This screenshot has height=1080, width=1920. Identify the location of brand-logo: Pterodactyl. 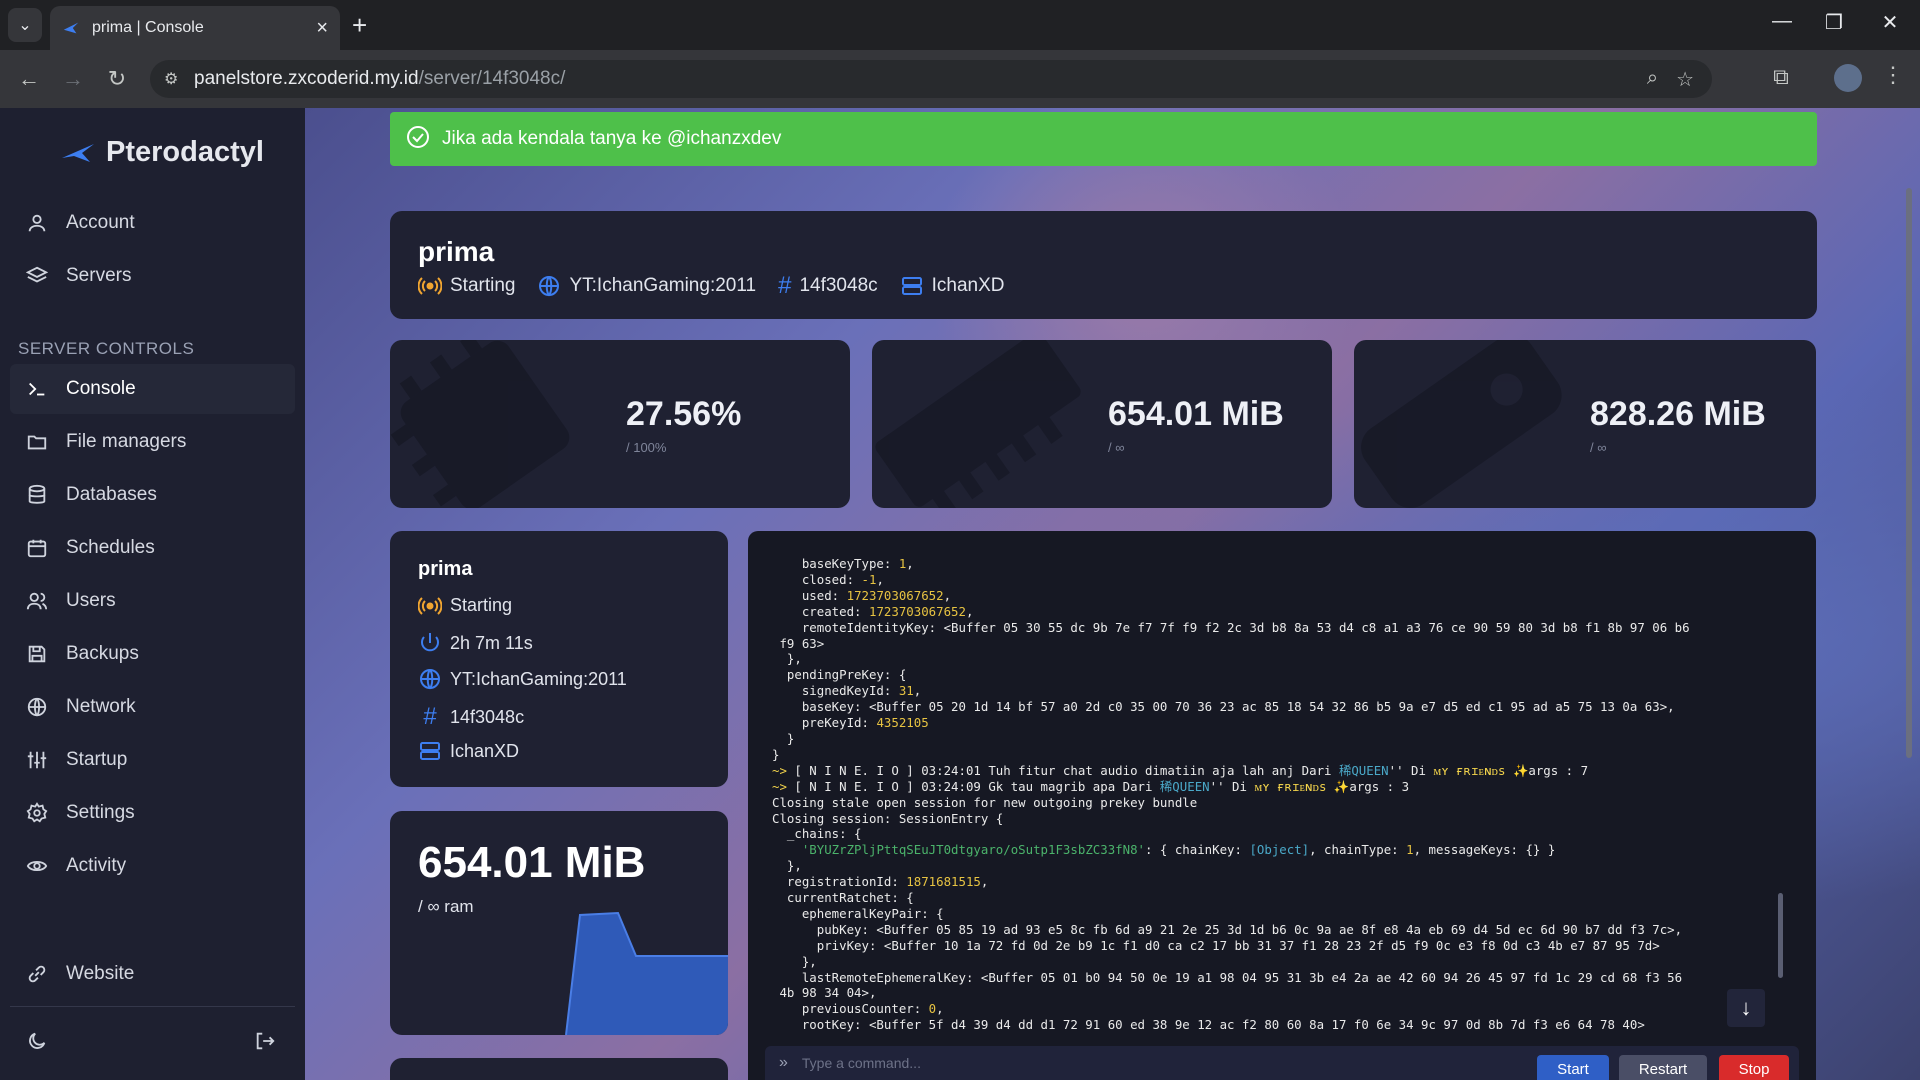
(162, 152).